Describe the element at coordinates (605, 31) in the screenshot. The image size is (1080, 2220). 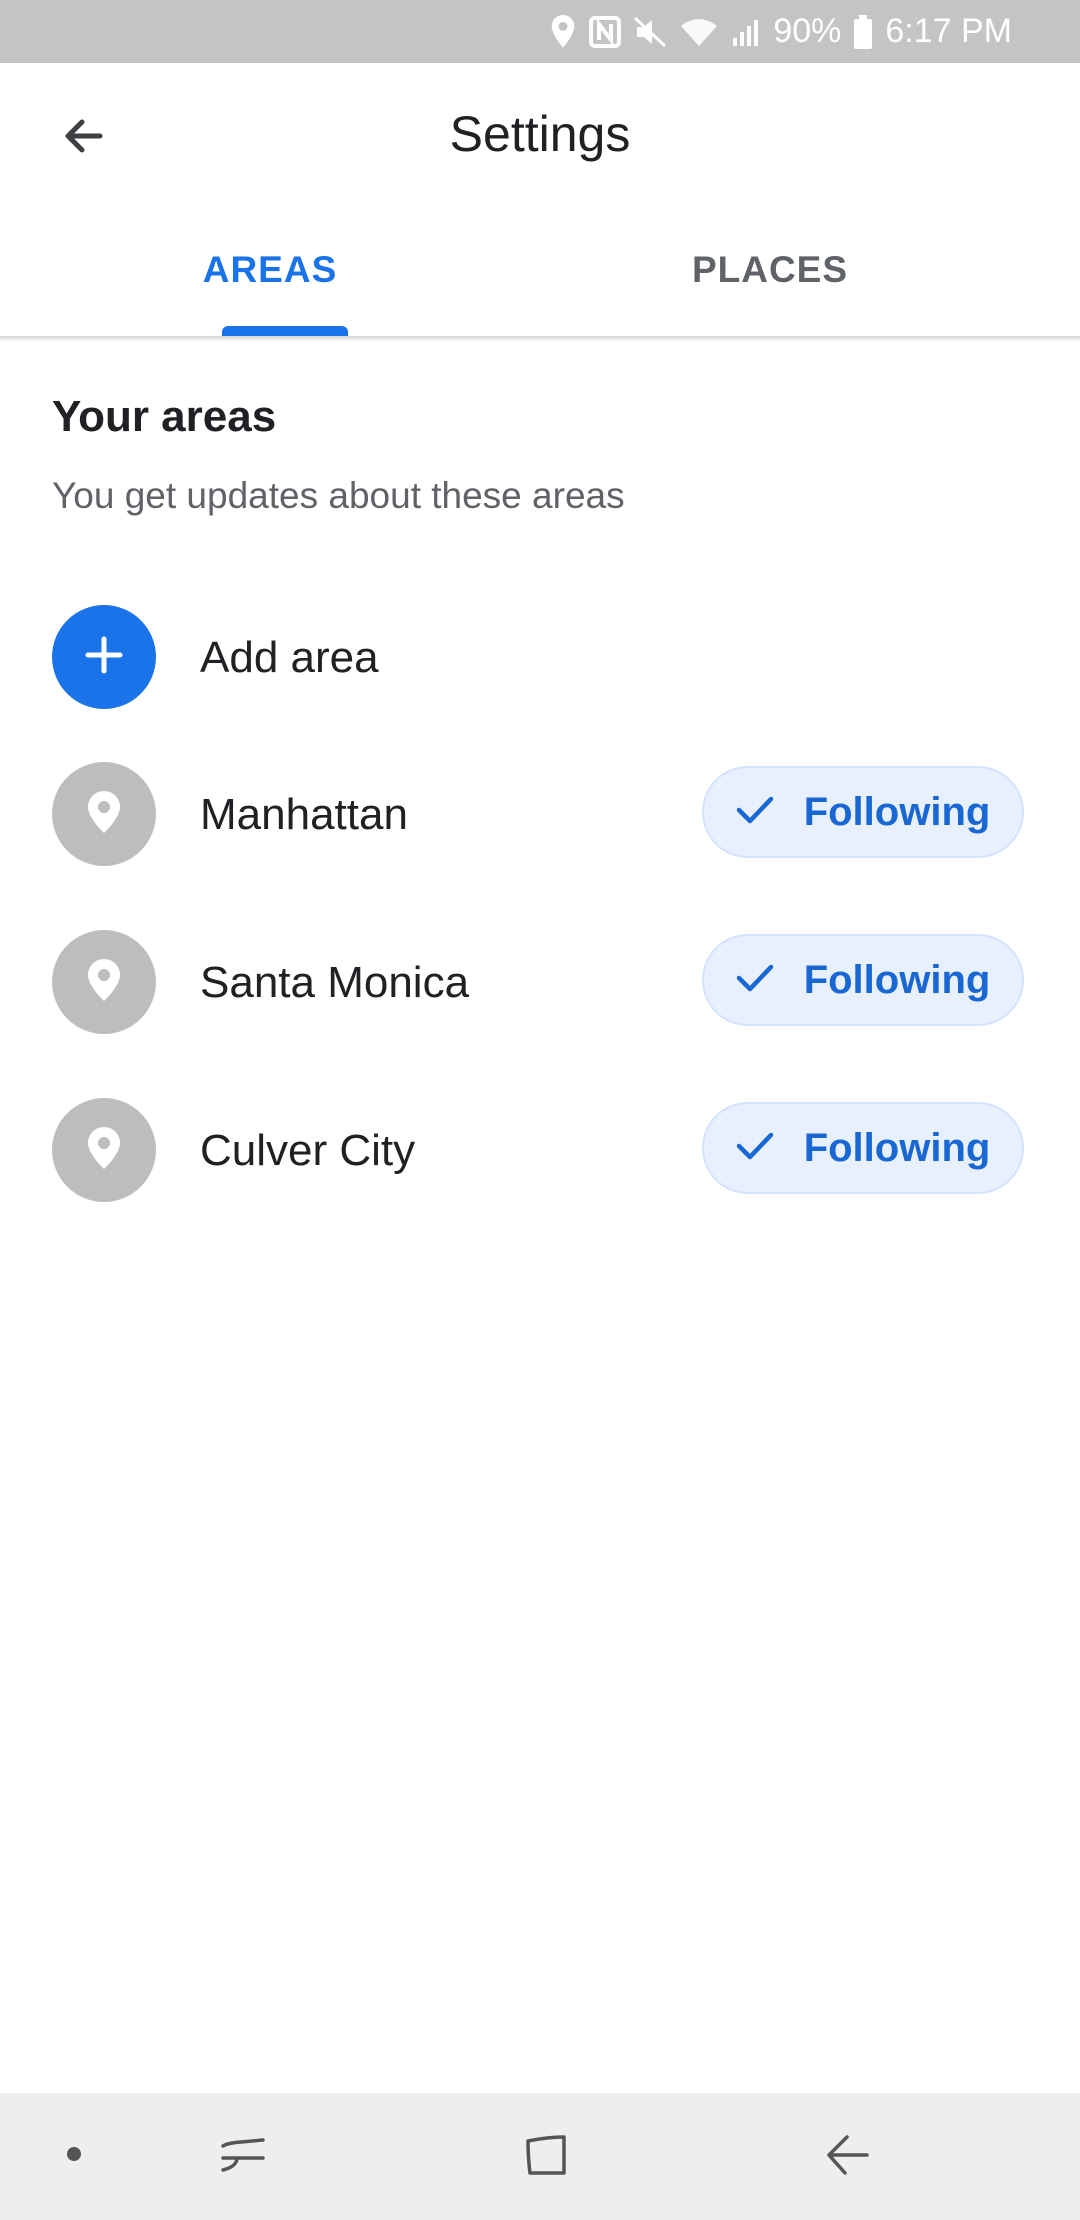
I see `nfc-icon` at that location.